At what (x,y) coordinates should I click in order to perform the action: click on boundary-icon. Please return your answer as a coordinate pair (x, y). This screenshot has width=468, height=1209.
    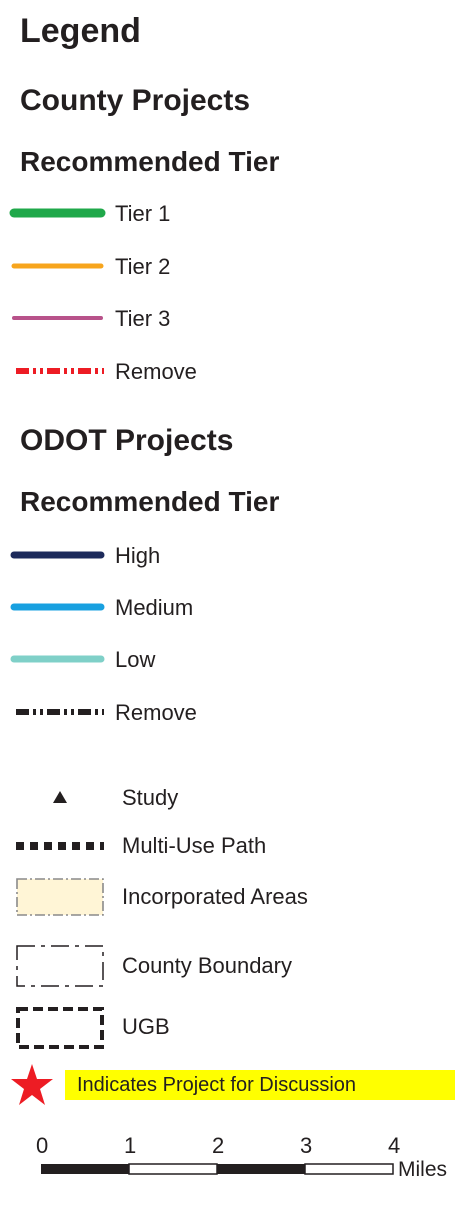
    Looking at the image, I should click on (60, 966).